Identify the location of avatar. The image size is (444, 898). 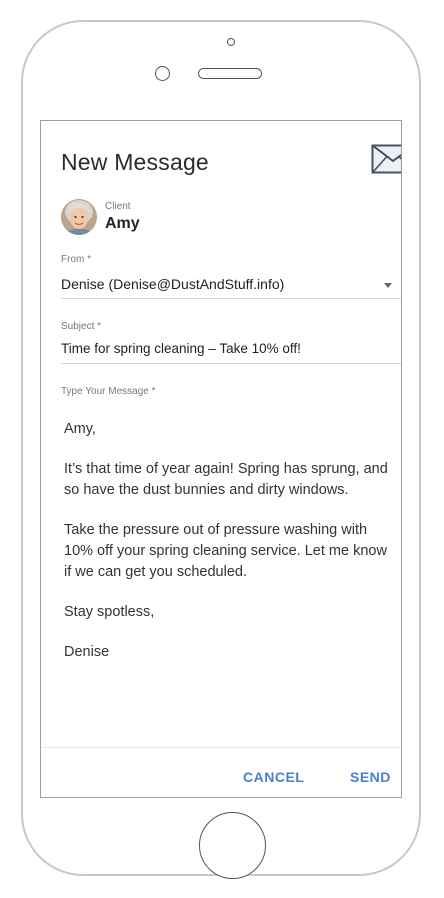
(79, 217).